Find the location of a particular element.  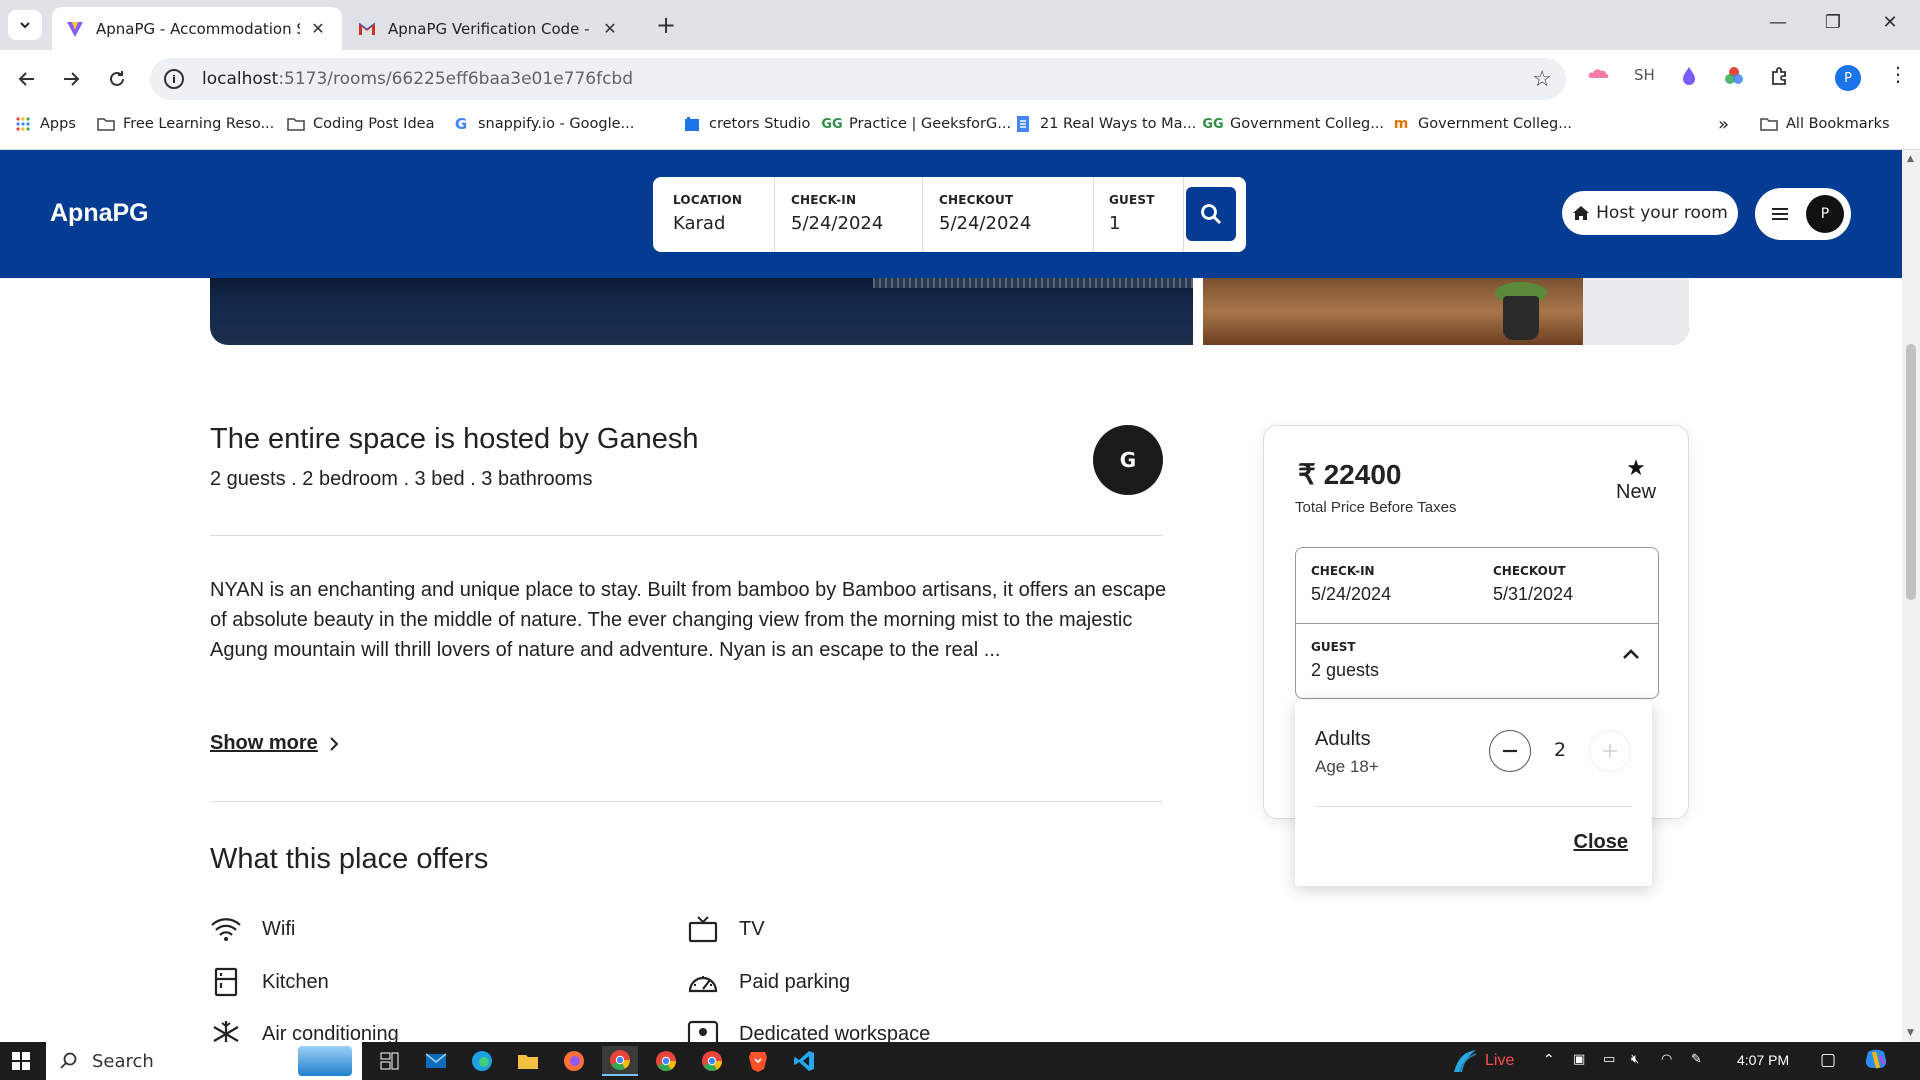

close-popup-button: Close is located at coordinates (1601, 842).